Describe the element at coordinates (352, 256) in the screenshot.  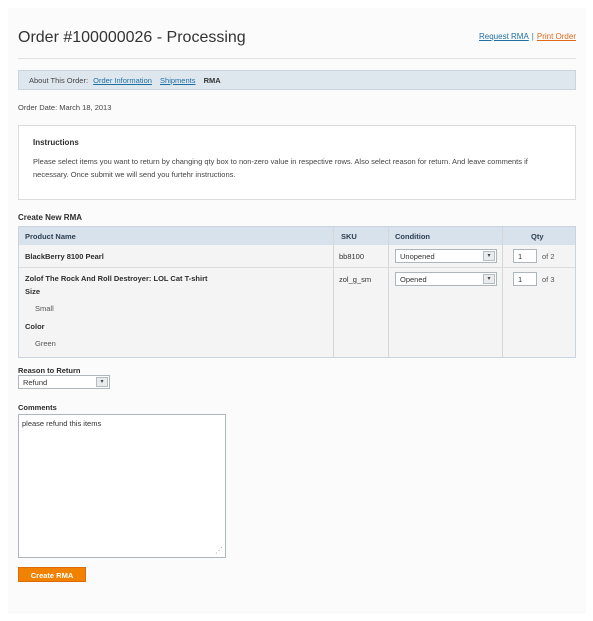
I see `product-sku: bb8100` at that location.